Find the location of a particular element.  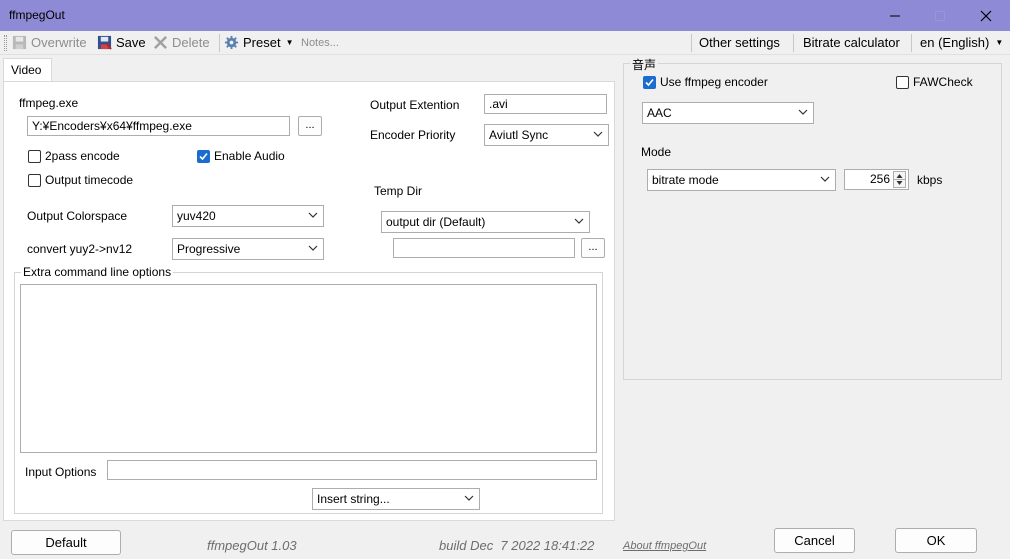

output-timecode-checkbox: Output timecode is located at coordinates (80, 180).